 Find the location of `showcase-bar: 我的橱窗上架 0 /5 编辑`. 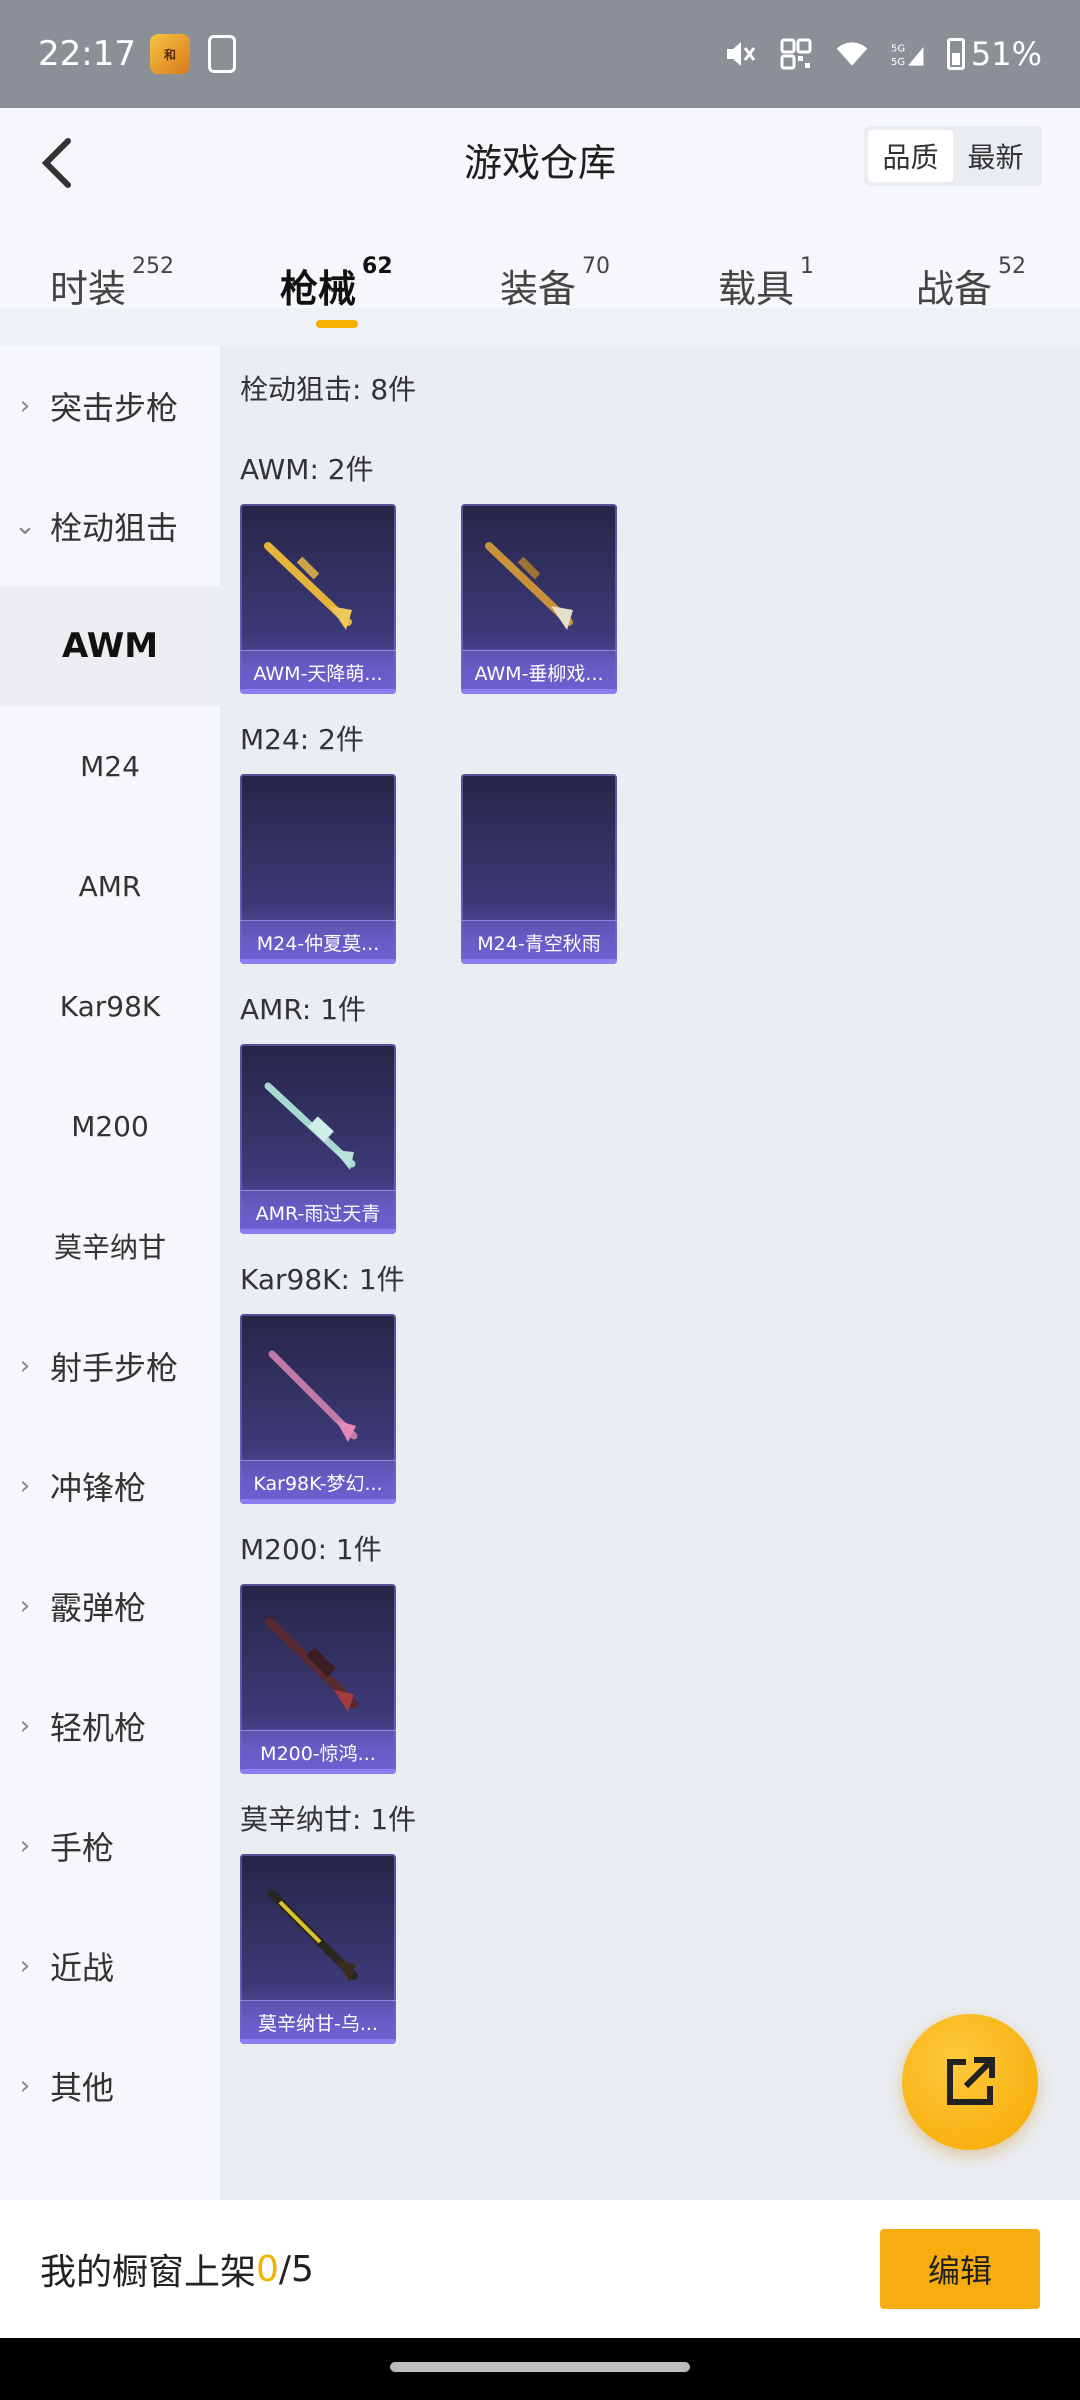

showcase-bar: 我的橱窗上架 0 /5 编辑 is located at coordinates (540, 2269).